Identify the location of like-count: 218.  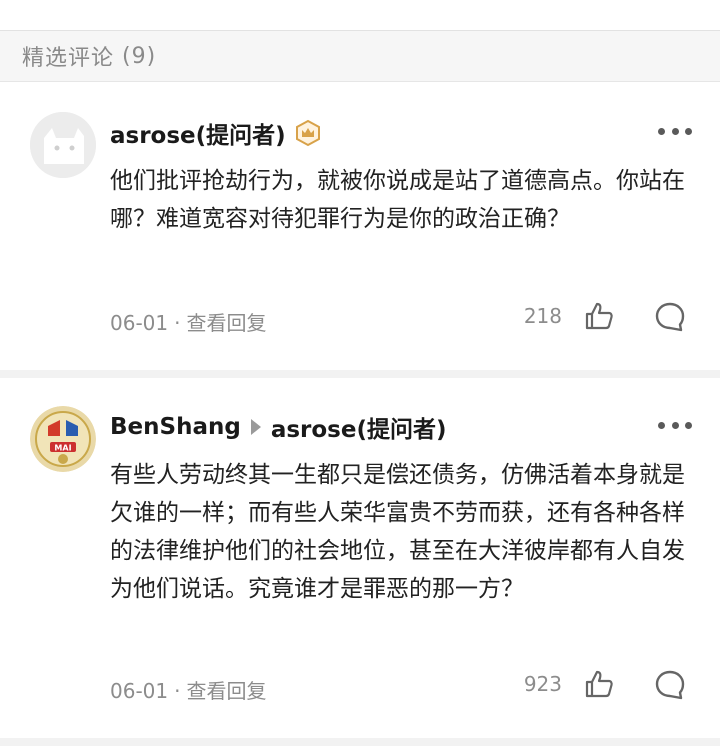
(542, 316).